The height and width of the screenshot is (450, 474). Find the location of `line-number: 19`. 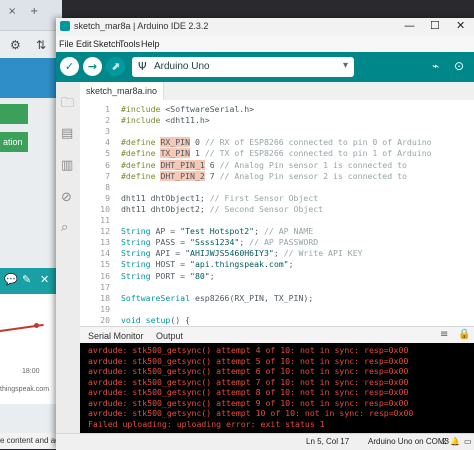

line-number: 19 is located at coordinates (105, 308).